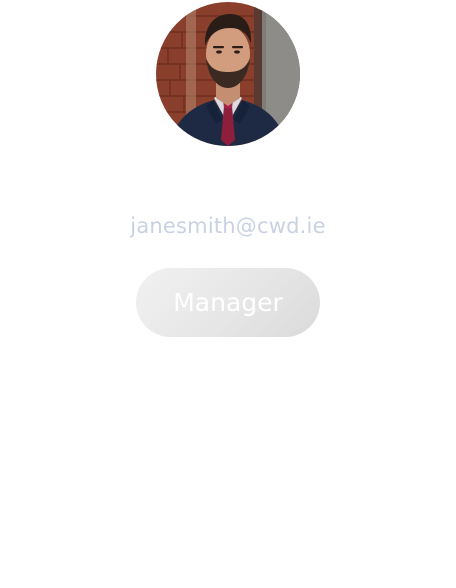 The width and height of the screenshot is (456, 588). Describe the element at coordinates (228, 226) in the screenshot. I see `email-address: janesmith@cwd.ie` at that location.